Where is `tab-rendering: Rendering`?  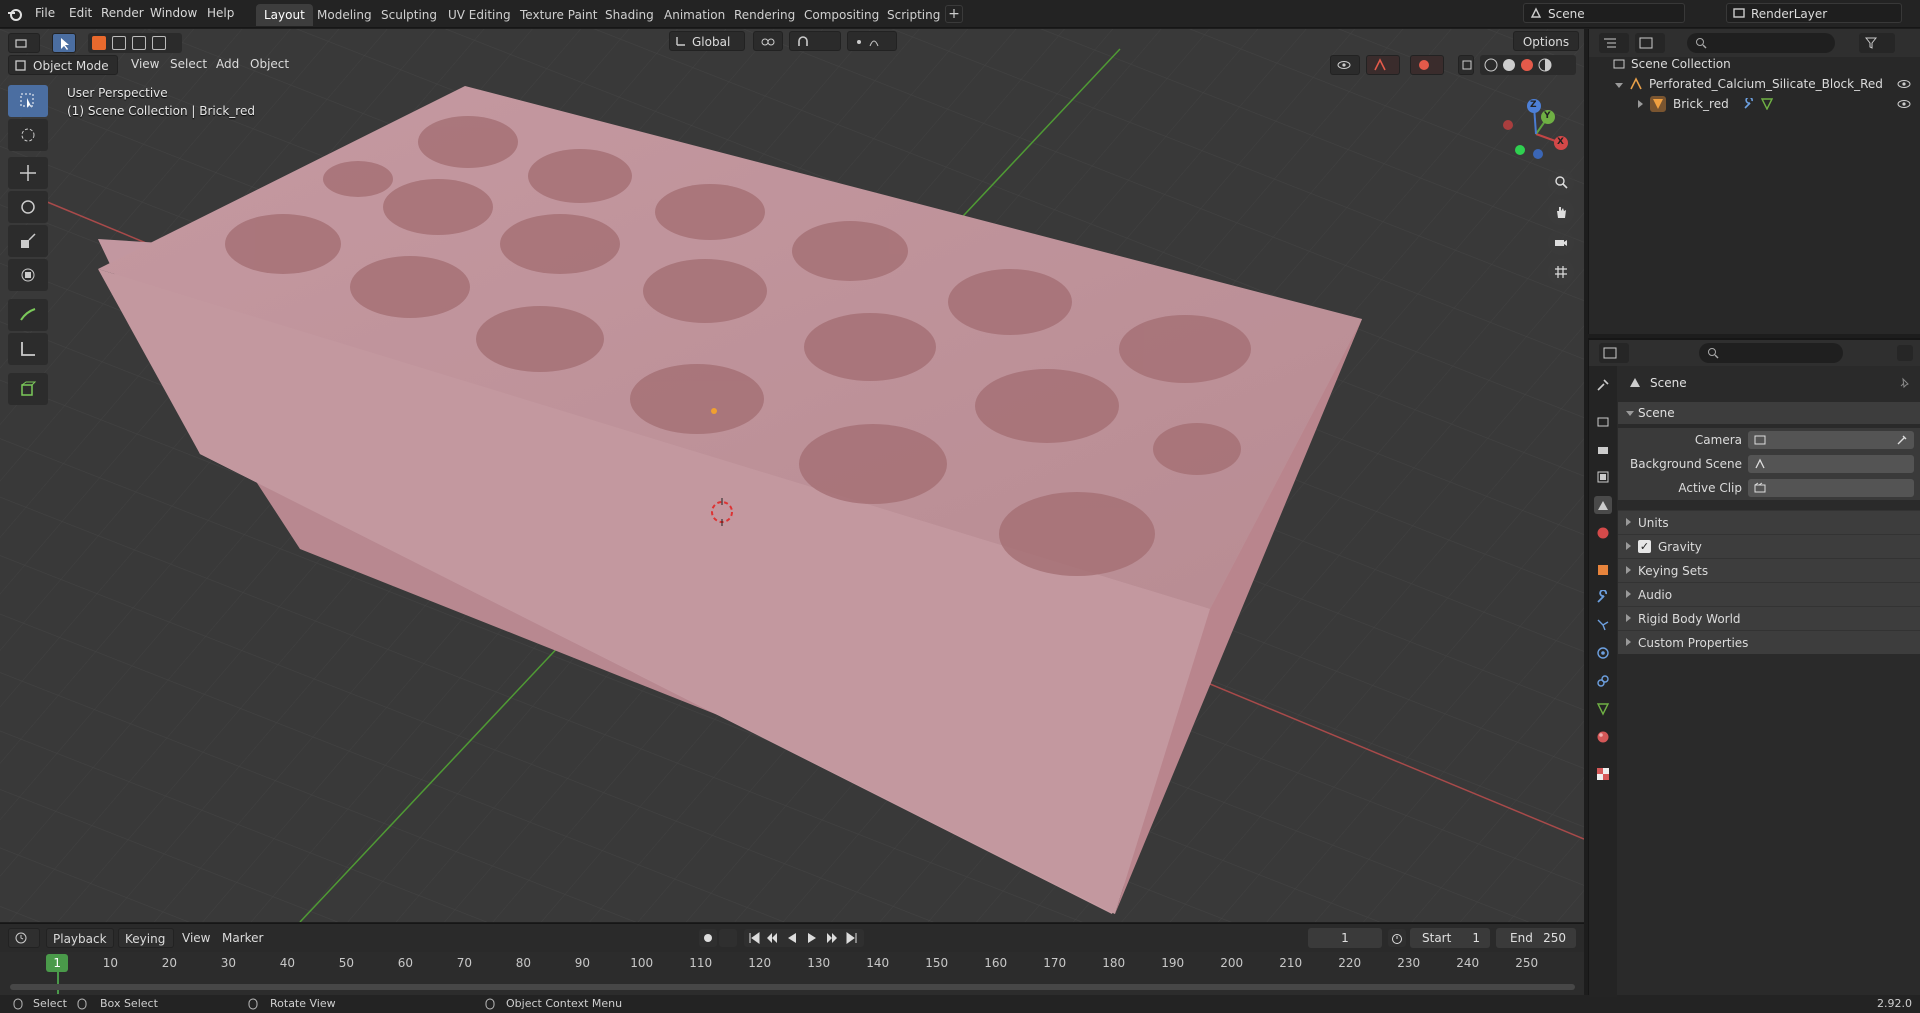
tab-rendering: Rendering is located at coordinates (764, 15).